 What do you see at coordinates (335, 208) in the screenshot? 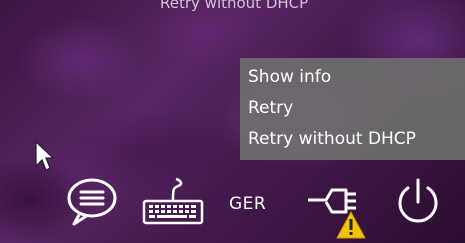
I see `network-warning-icon` at bounding box center [335, 208].